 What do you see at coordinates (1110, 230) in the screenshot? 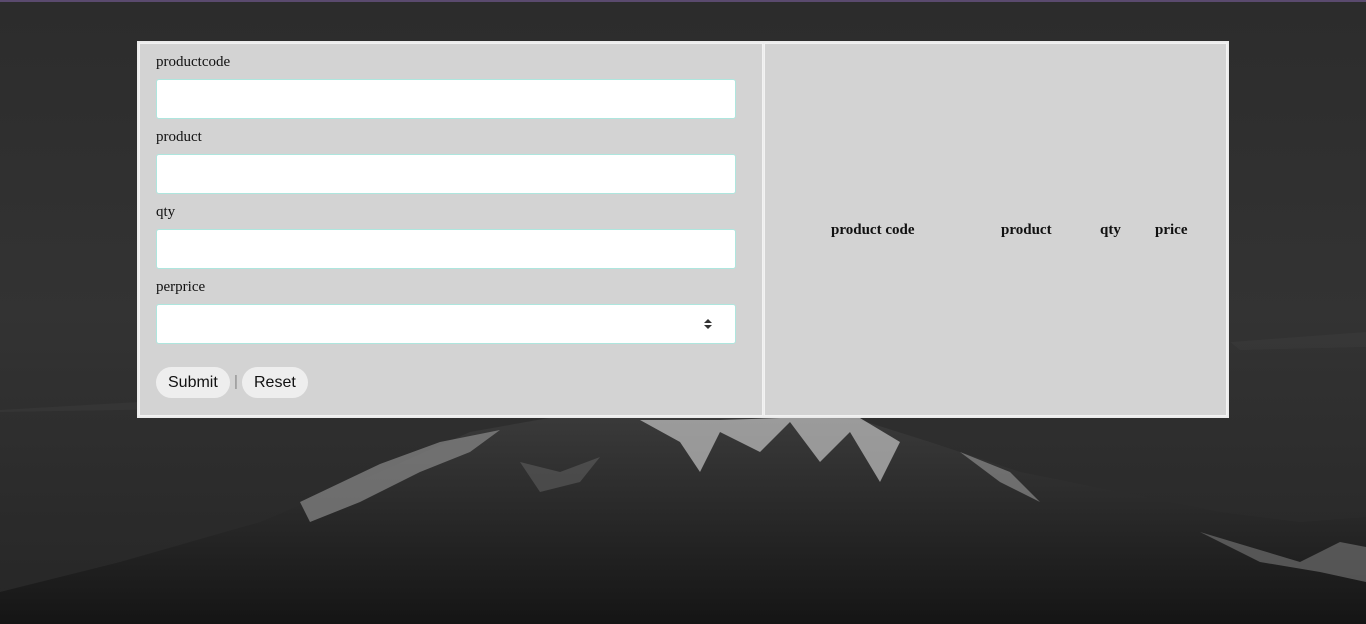
I see `table-header-qty: qty` at bounding box center [1110, 230].